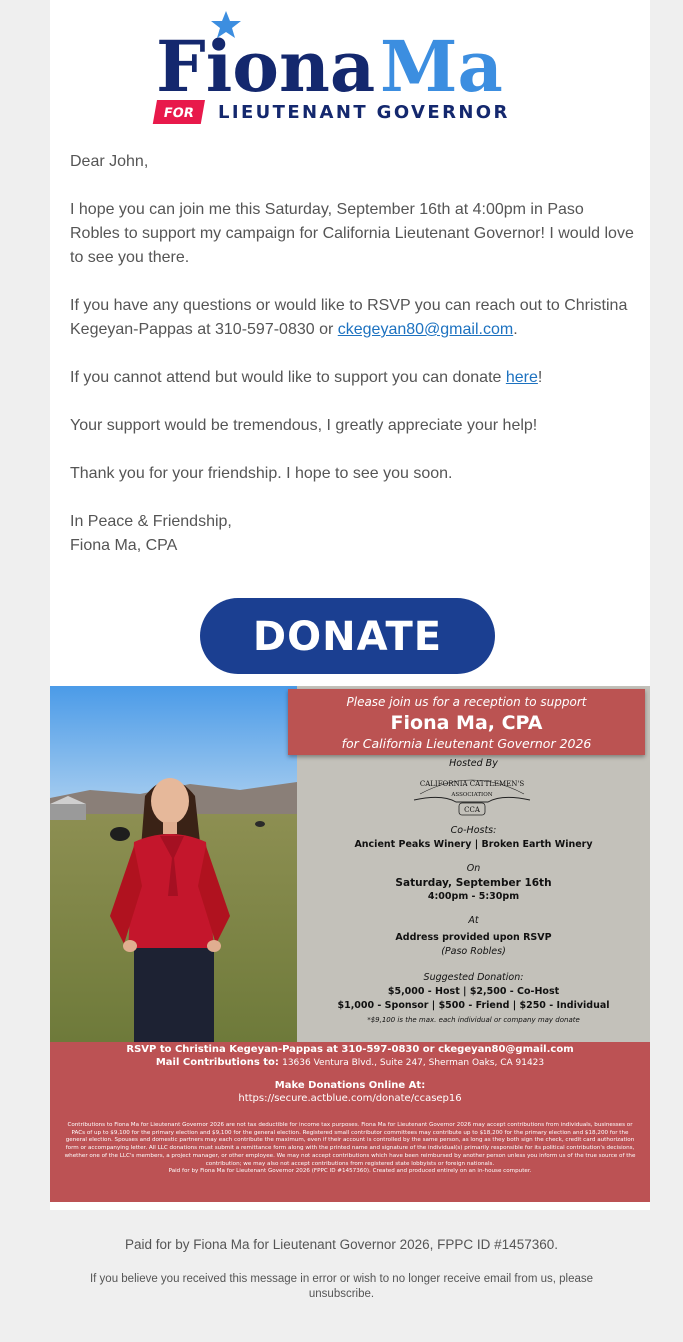 The width and height of the screenshot is (683, 1342). I want to click on cca-logo: CALIFORNIA CATTLEMEN'S ASSOCIATION CCA, so click(472, 797).